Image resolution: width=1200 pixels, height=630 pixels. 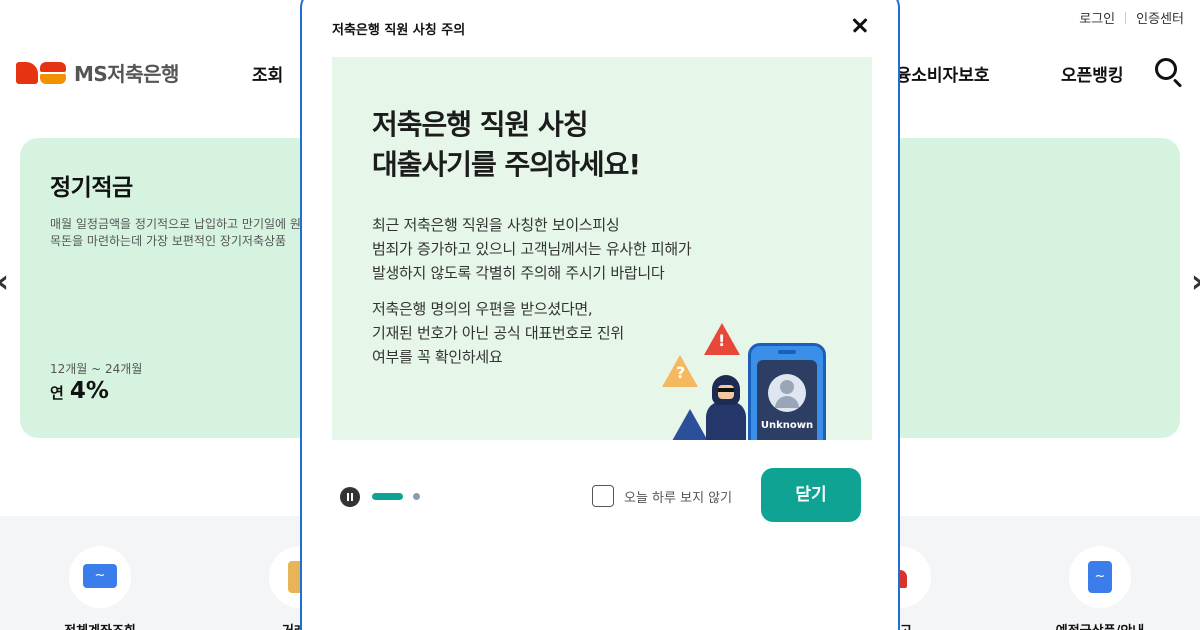 What do you see at coordinates (1195, 281) in the screenshot?
I see `chevron-right-icon: ›` at bounding box center [1195, 281].